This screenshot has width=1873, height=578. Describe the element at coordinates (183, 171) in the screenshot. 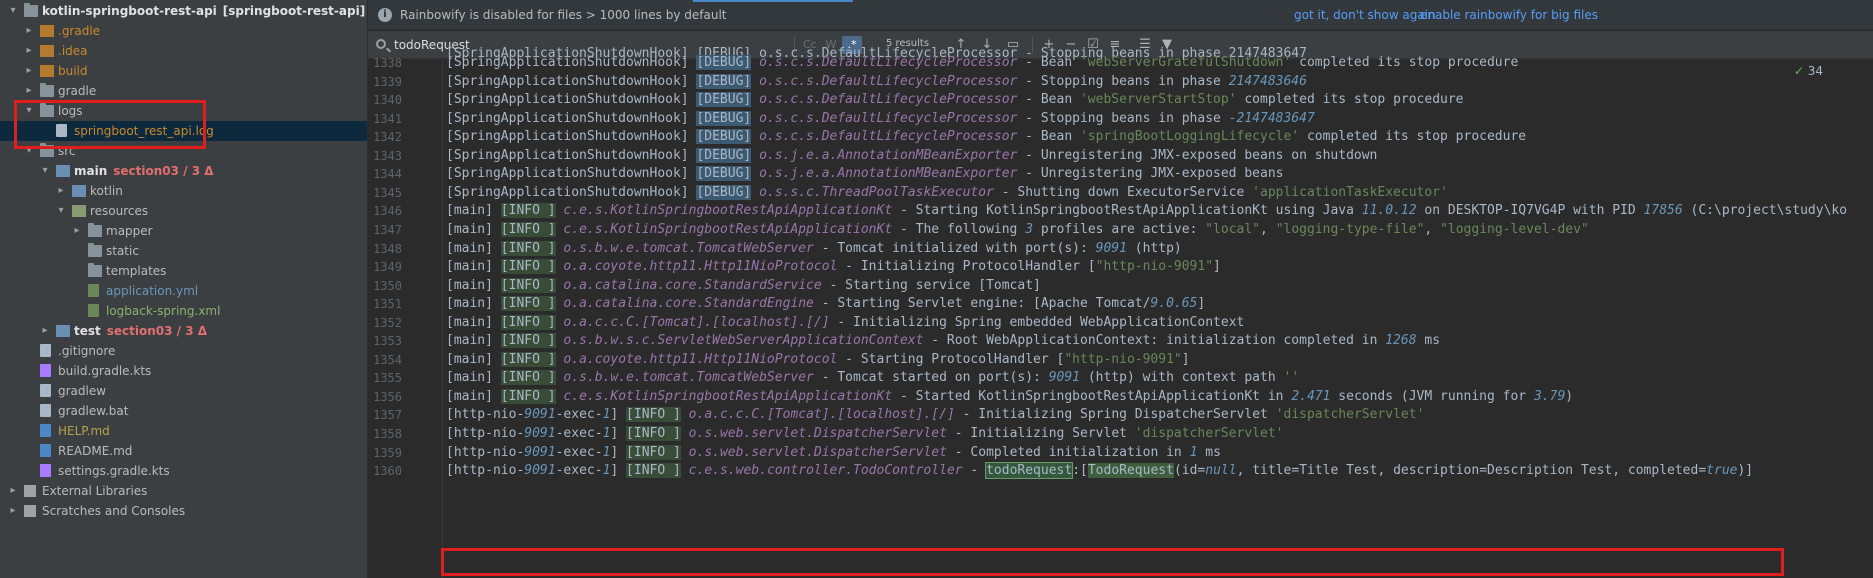

I see `tree-item-folder-main: ▾ main section03 / 3 Δ` at that location.